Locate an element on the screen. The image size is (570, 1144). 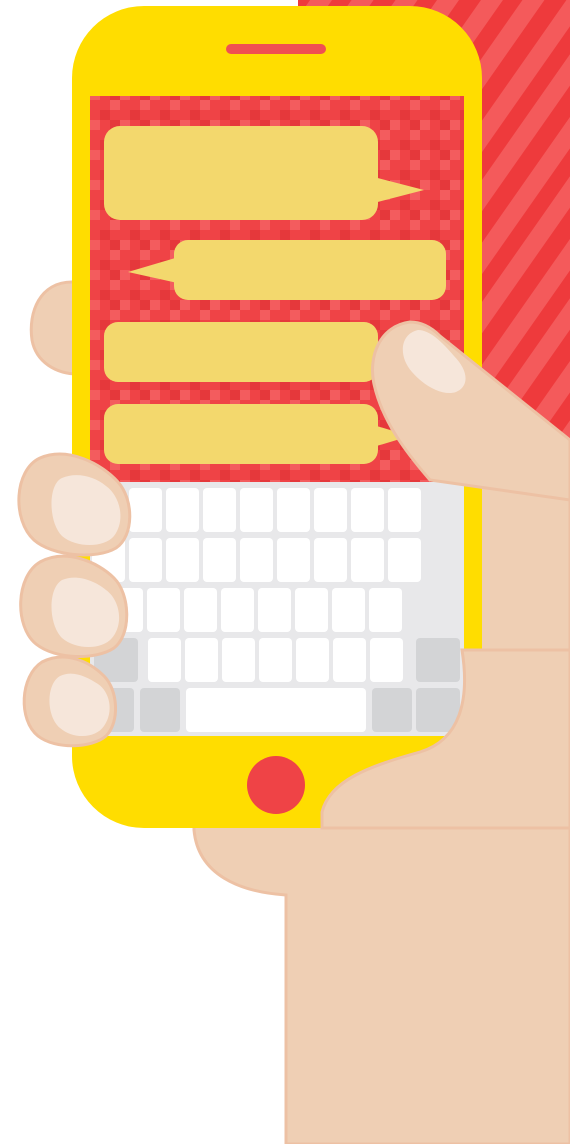
chat-bubble-incoming is located at coordinates (287, 270).